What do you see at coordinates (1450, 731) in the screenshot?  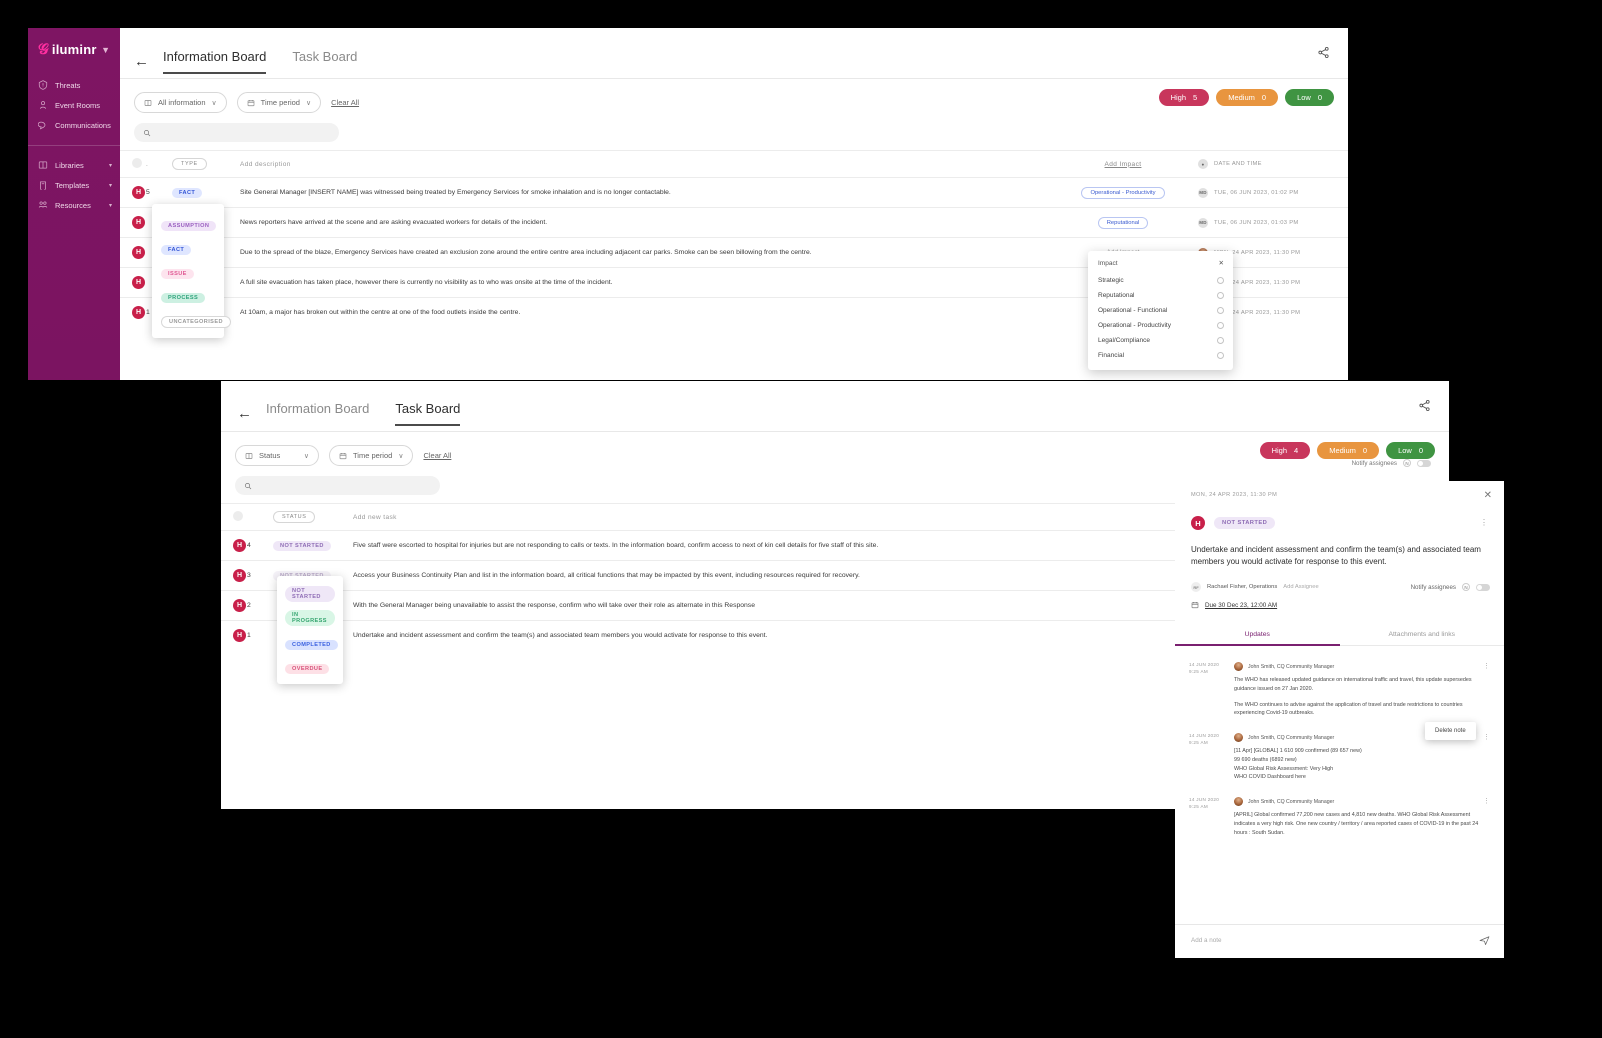 I see `delete-note-tooltip: Delete note` at bounding box center [1450, 731].